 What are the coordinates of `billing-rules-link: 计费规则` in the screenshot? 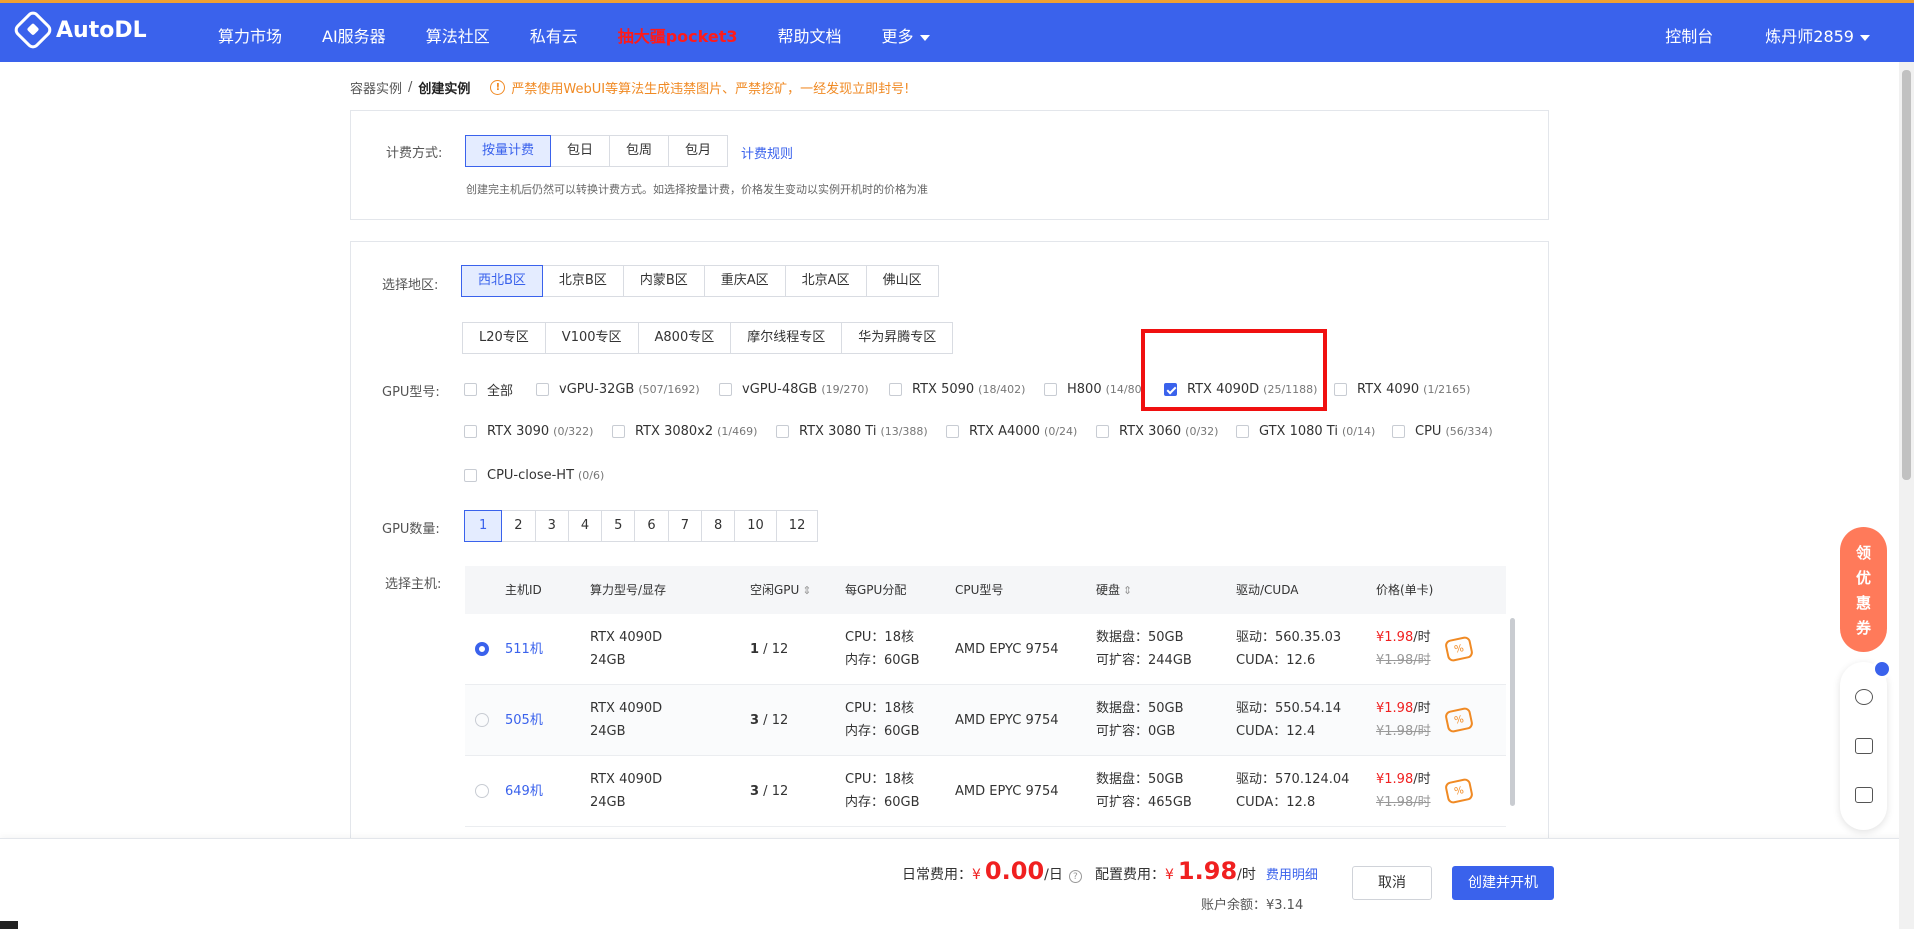 It's located at (767, 152).